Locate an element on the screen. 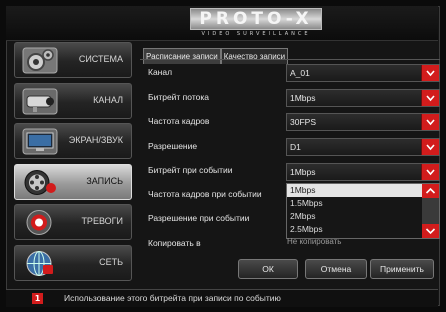 The width and height of the screenshot is (446, 312). sidebar-item-label: СЕТЬ is located at coordinates (111, 261).